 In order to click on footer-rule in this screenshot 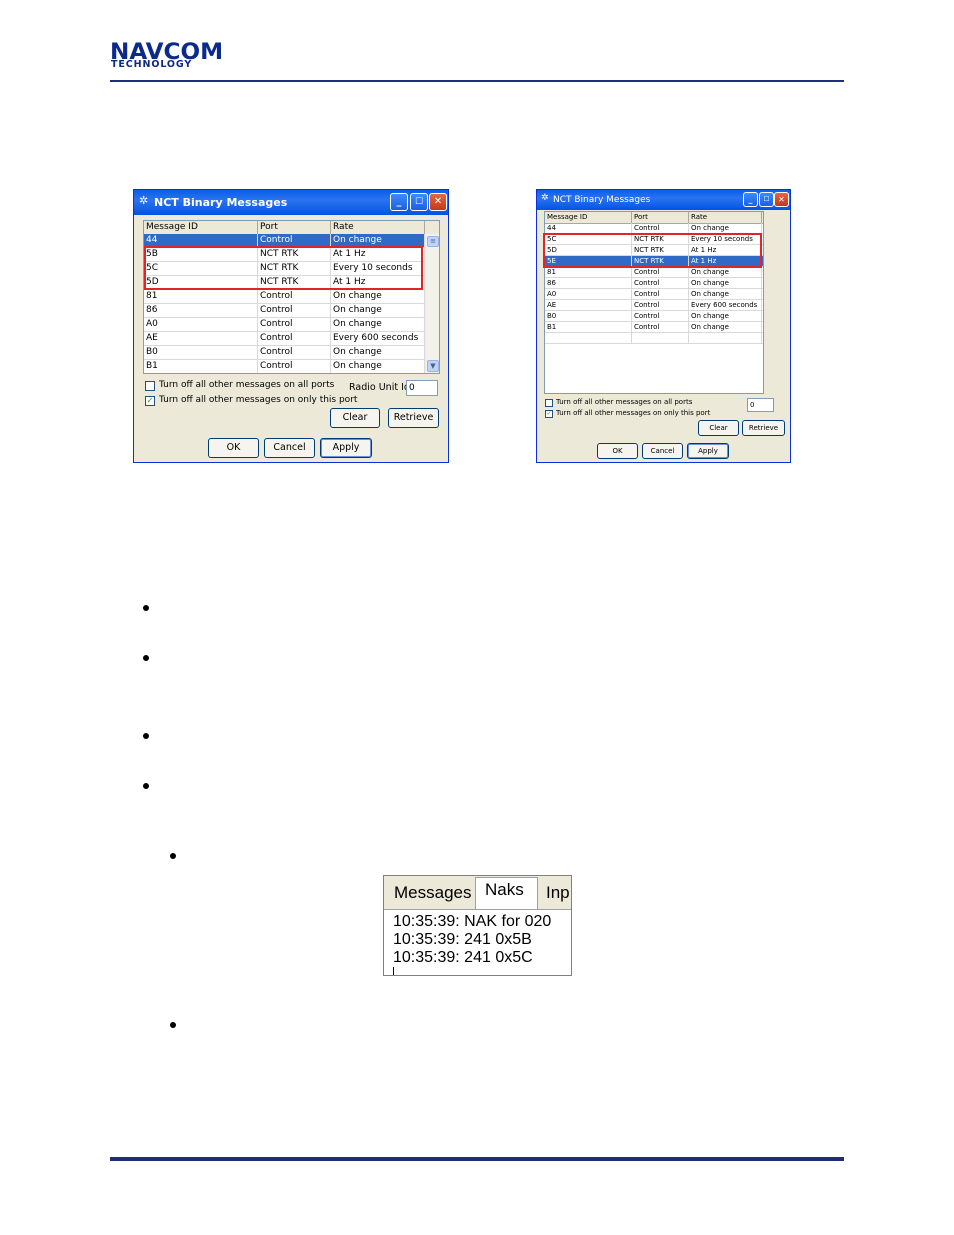, I will do `click(477, 1159)`.